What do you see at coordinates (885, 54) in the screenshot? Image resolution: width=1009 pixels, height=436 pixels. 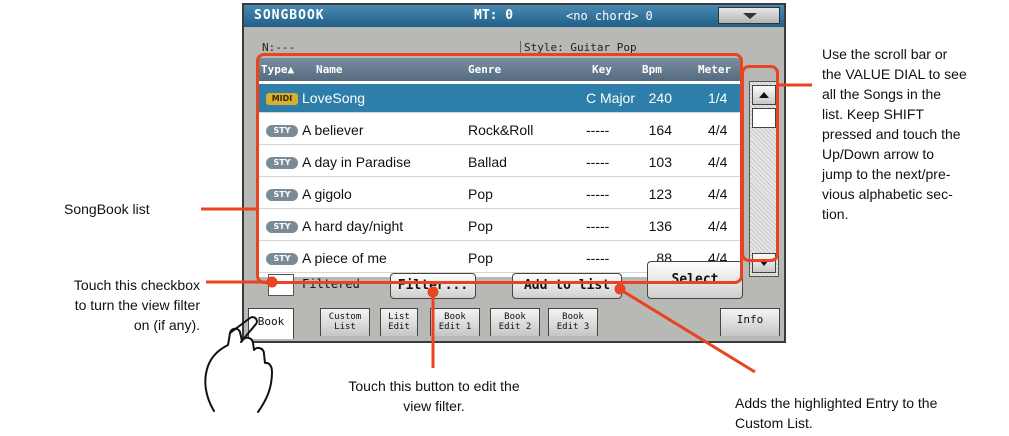 I see `annotation-line: Use the scroll bar or` at bounding box center [885, 54].